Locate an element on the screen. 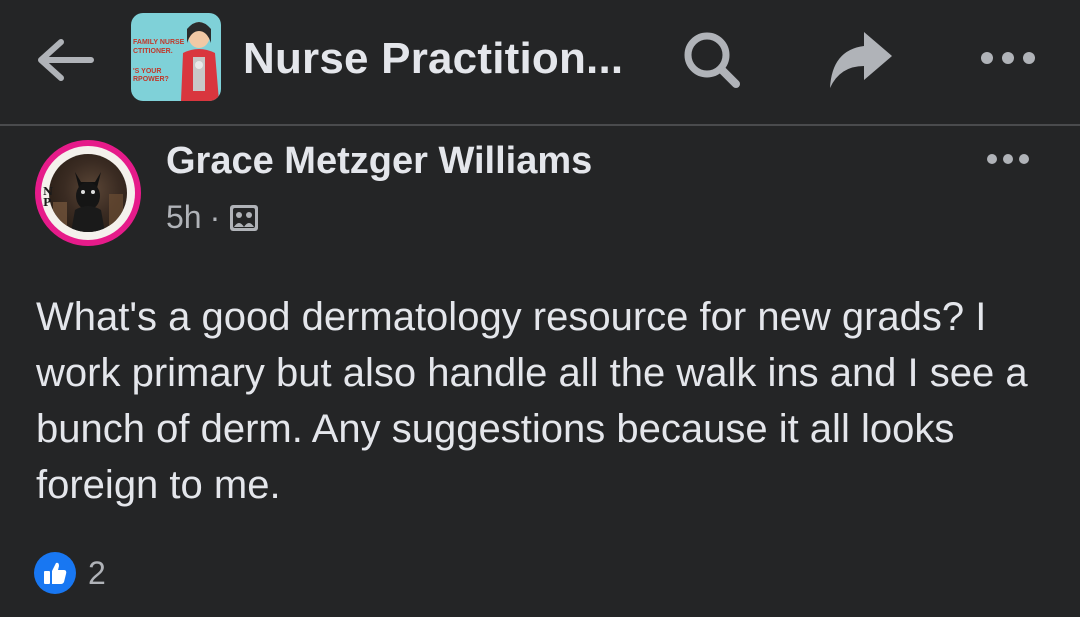 This screenshot has height=617, width=1080. share-arrow-icon is located at coordinates (861, 60).